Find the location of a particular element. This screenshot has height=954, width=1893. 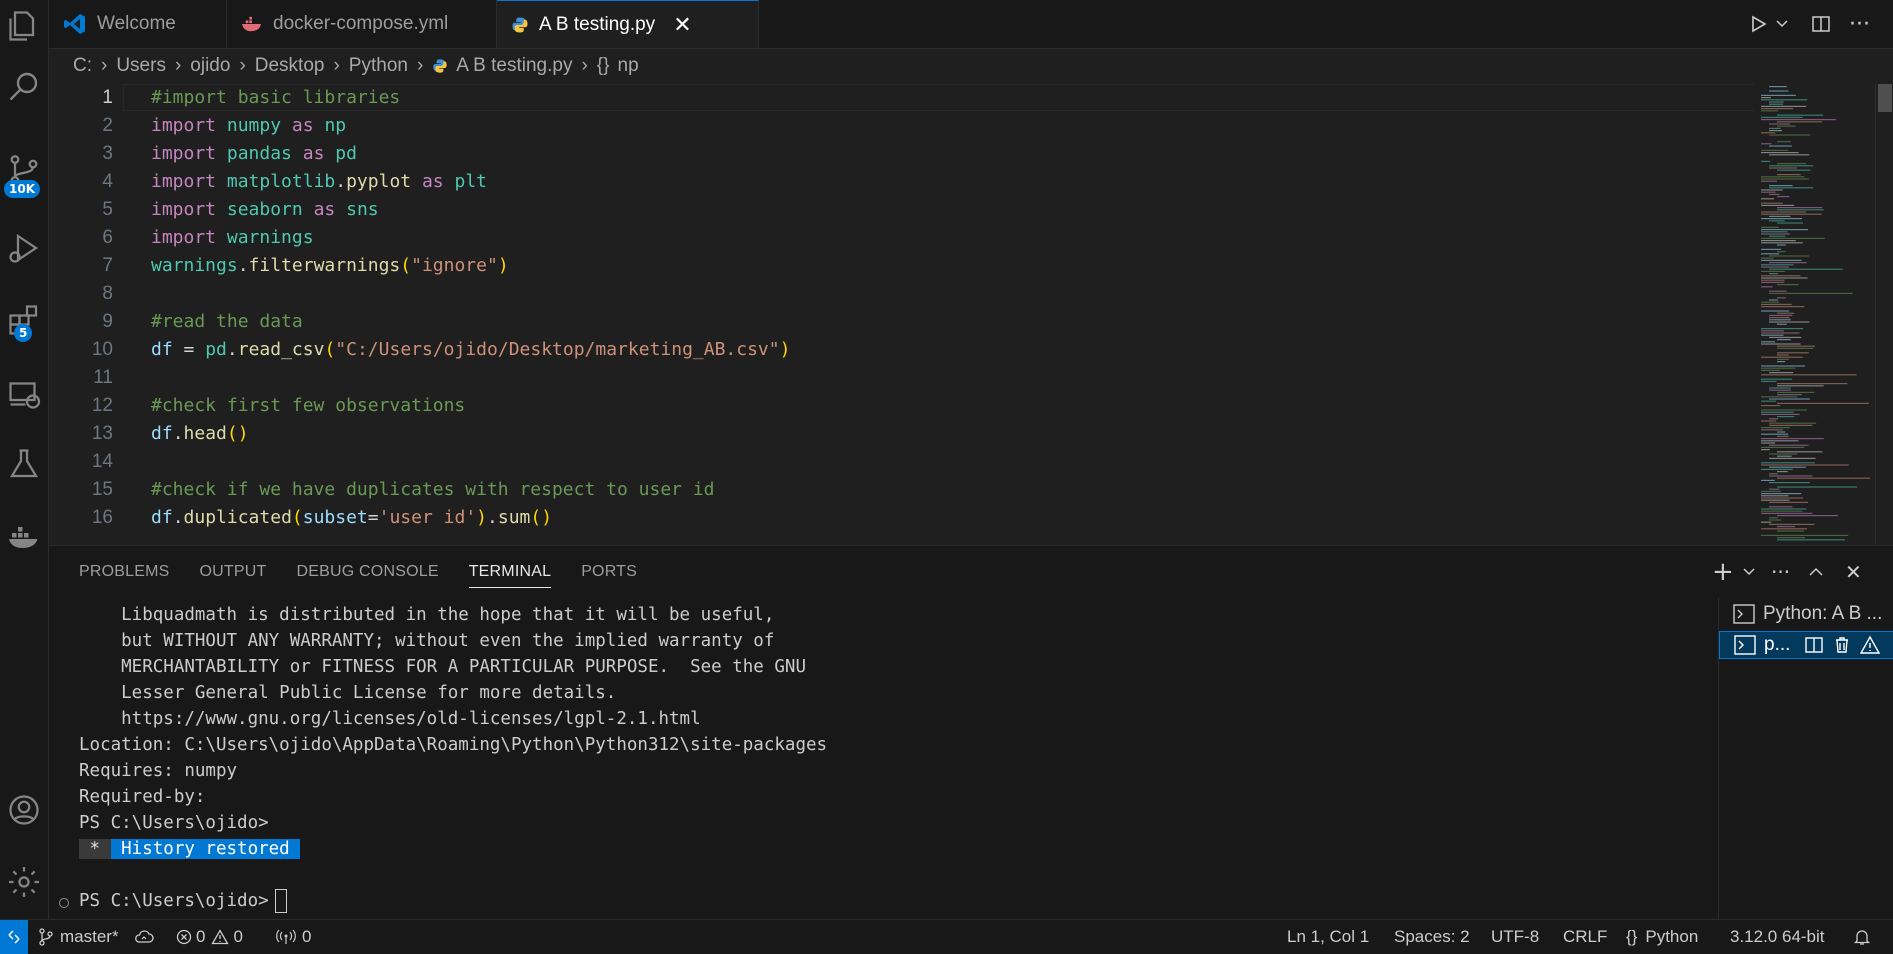

breadcrumb-item: Desktop is located at coordinates (290, 66).